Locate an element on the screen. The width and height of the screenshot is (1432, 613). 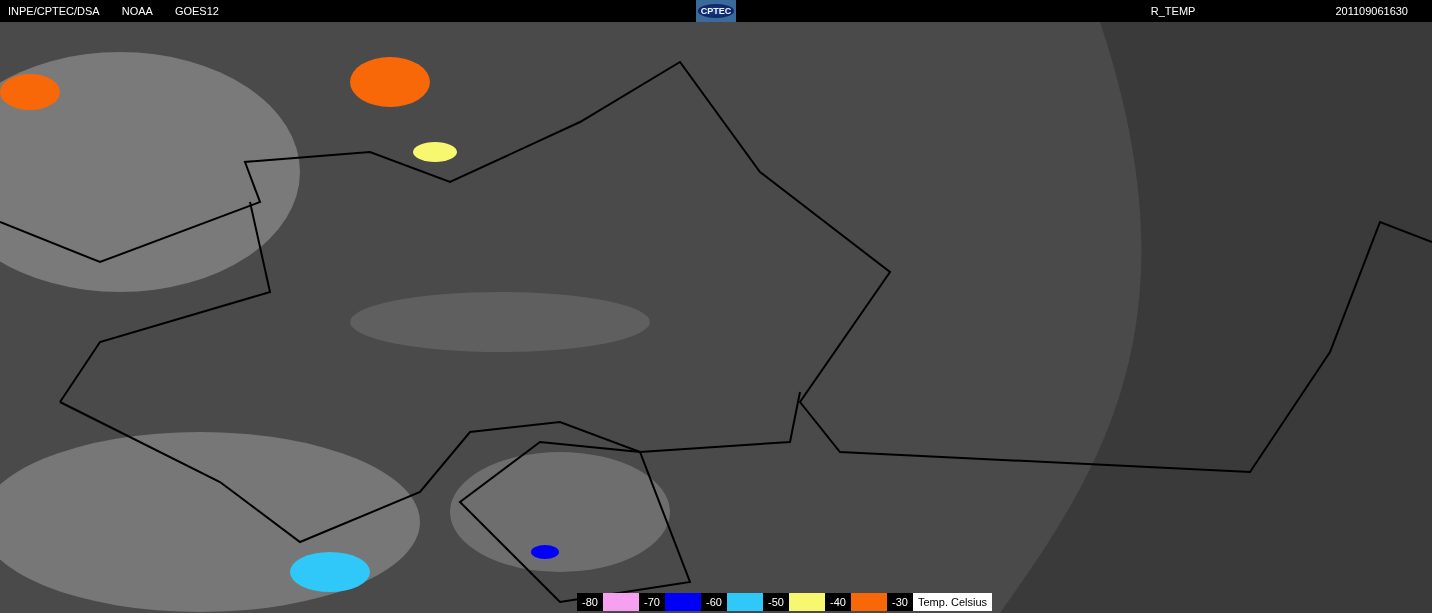
legend-caption: Temp. Celsius is located at coordinates (953, 602).